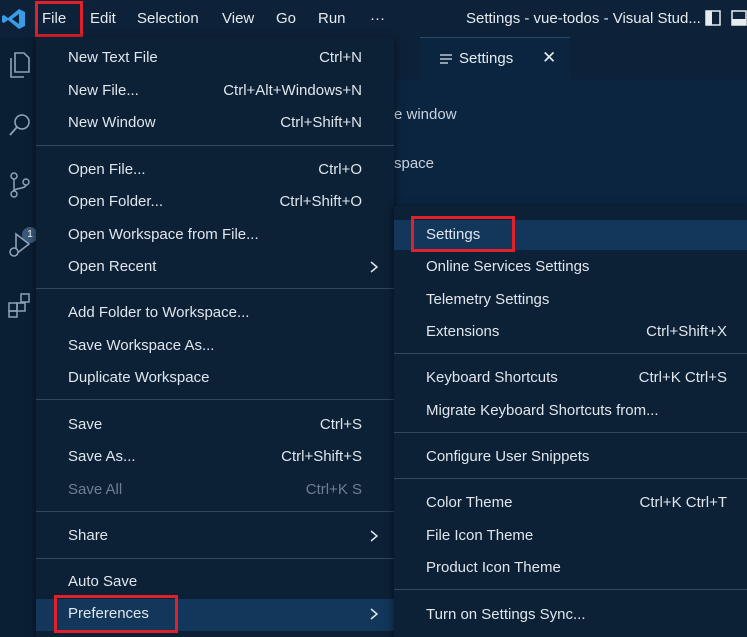 This screenshot has height=637, width=747. Describe the element at coordinates (215, 425) in the screenshot. I see `menu-item-save: Save Ctrl+S` at that location.